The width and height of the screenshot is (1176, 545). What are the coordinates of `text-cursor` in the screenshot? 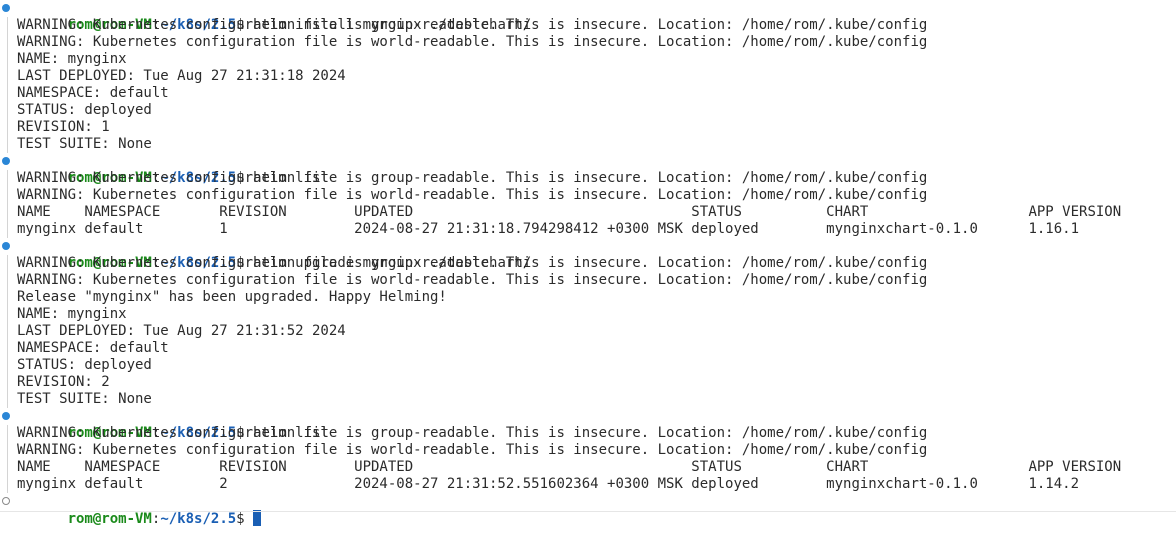 It's located at (257, 518).